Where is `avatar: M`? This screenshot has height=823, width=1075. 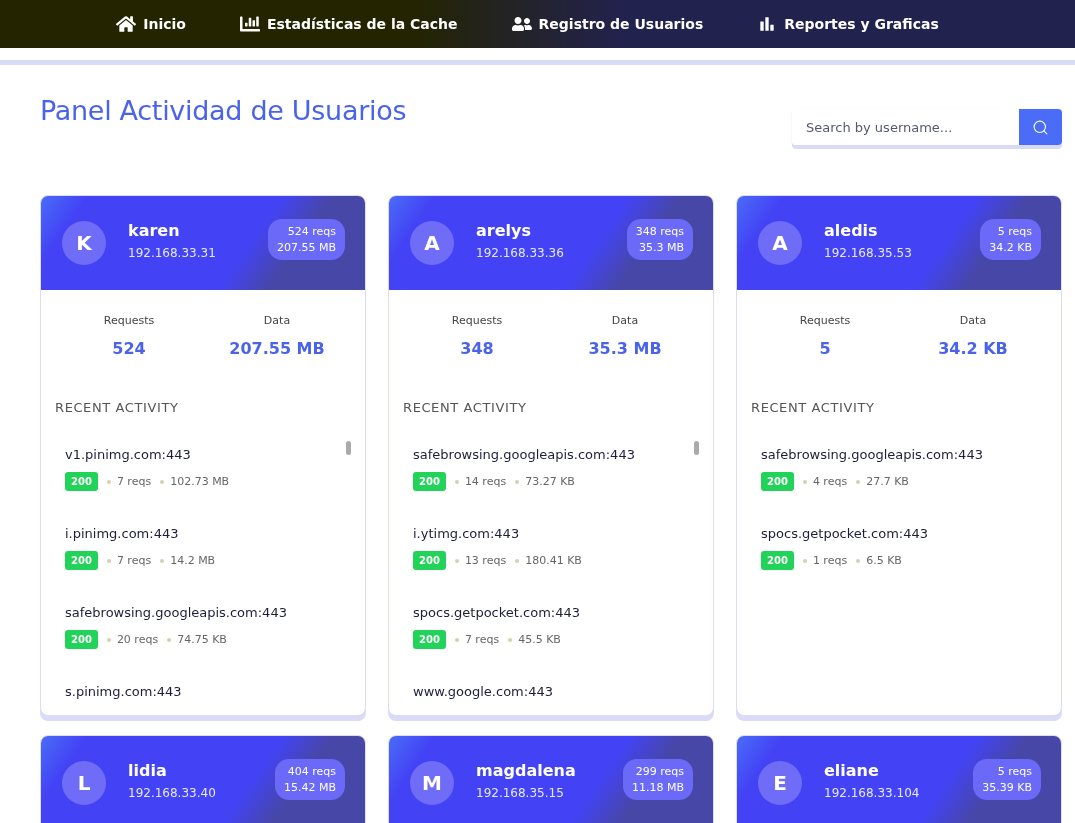
avatar: M is located at coordinates (432, 783).